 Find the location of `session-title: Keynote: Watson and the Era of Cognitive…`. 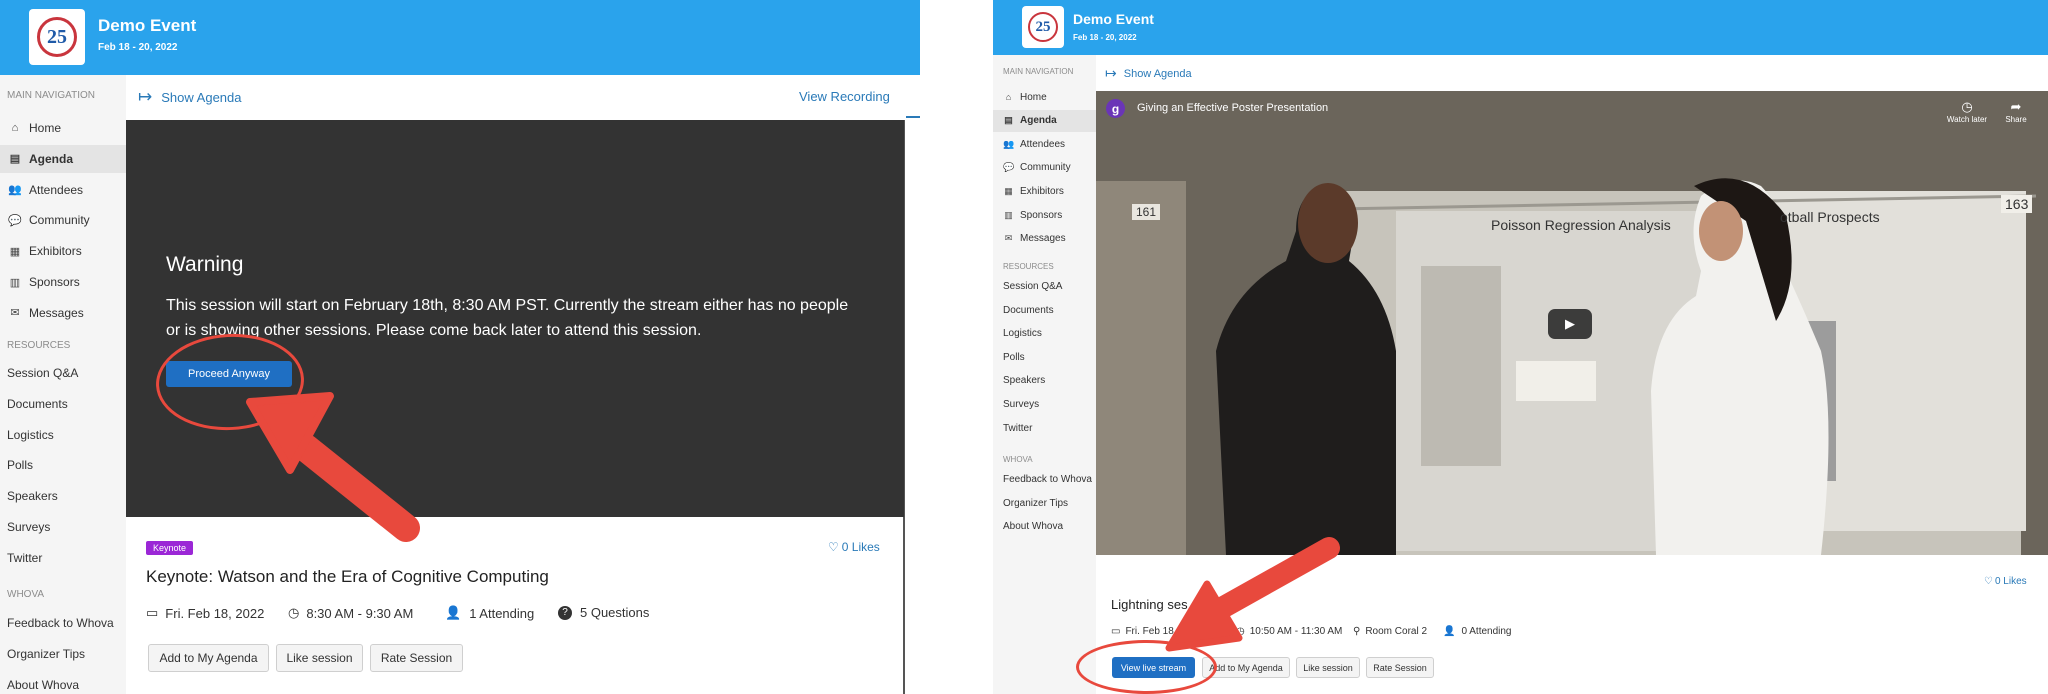

session-title: Keynote: Watson and the Era of Cognitive… is located at coordinates (347, 576).